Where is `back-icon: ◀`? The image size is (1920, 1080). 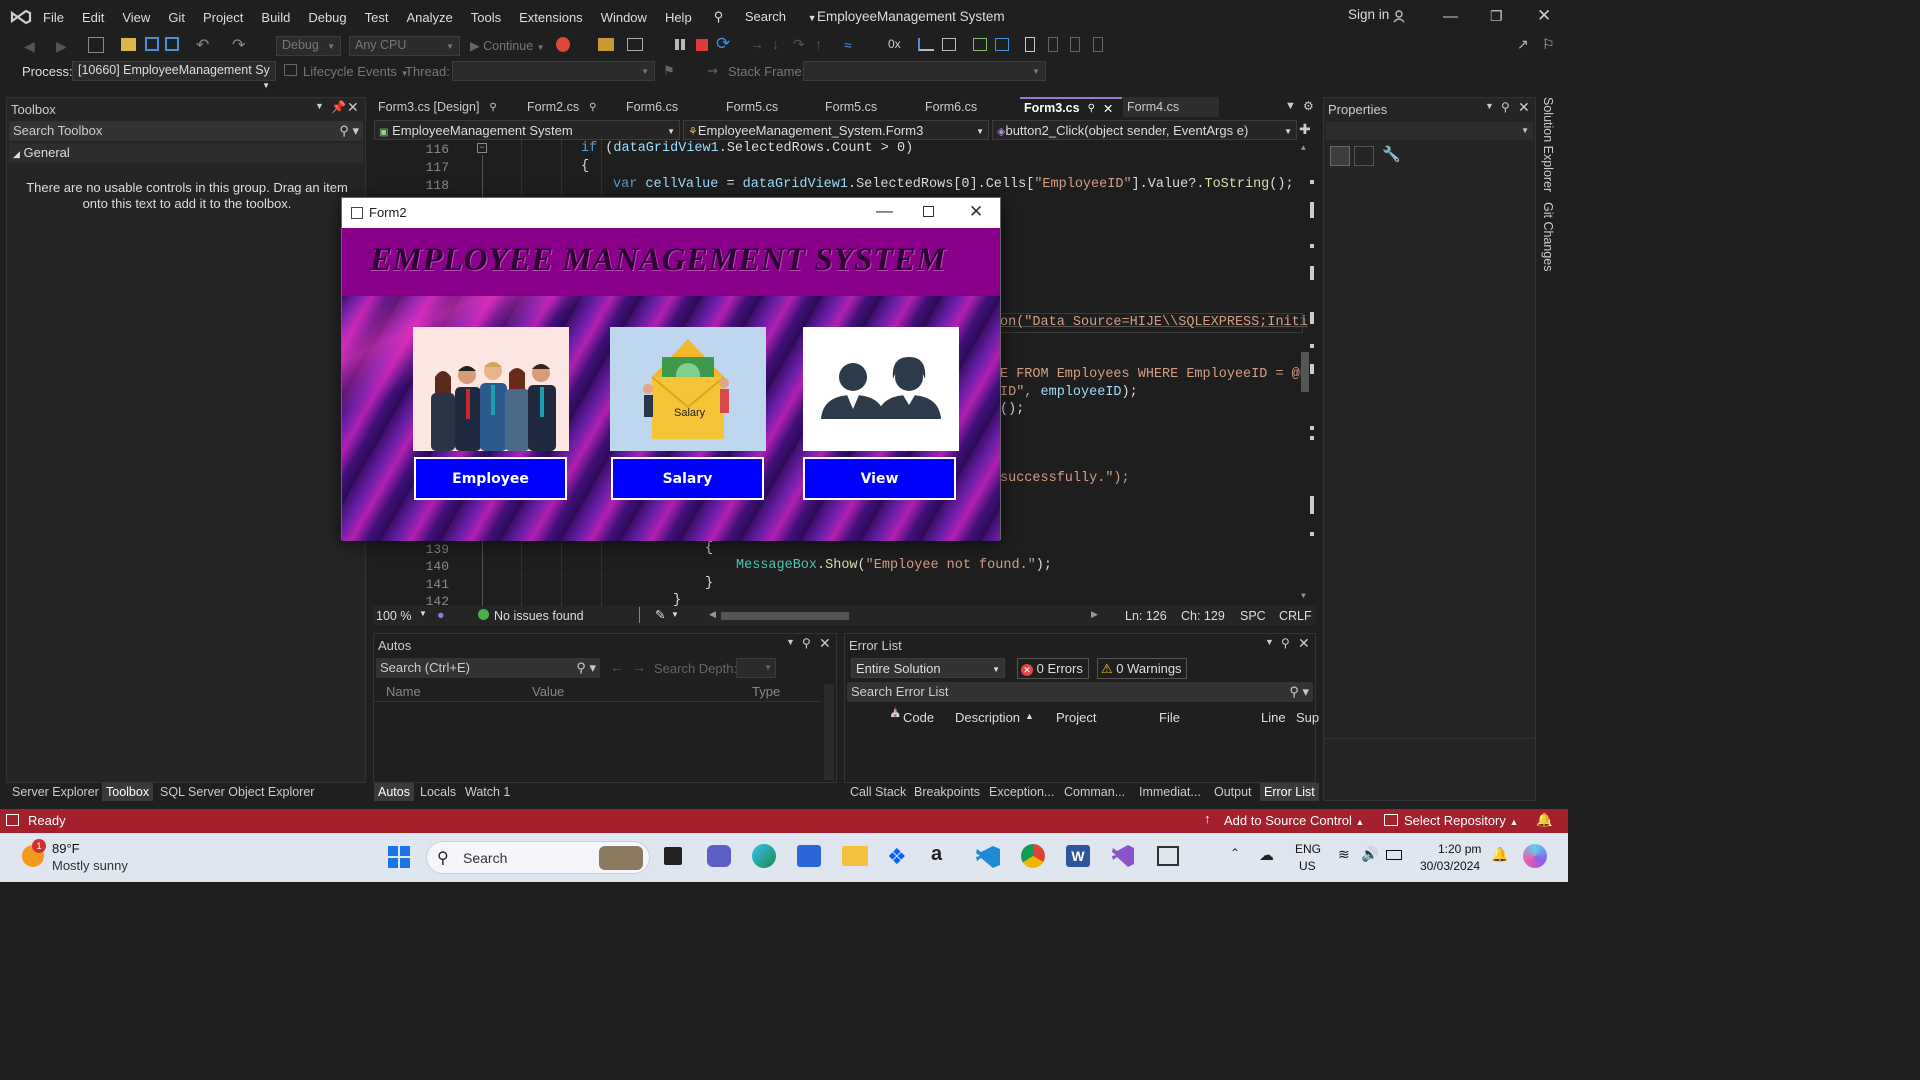 back-icon: ◀ is located at coordinates (29, 46).